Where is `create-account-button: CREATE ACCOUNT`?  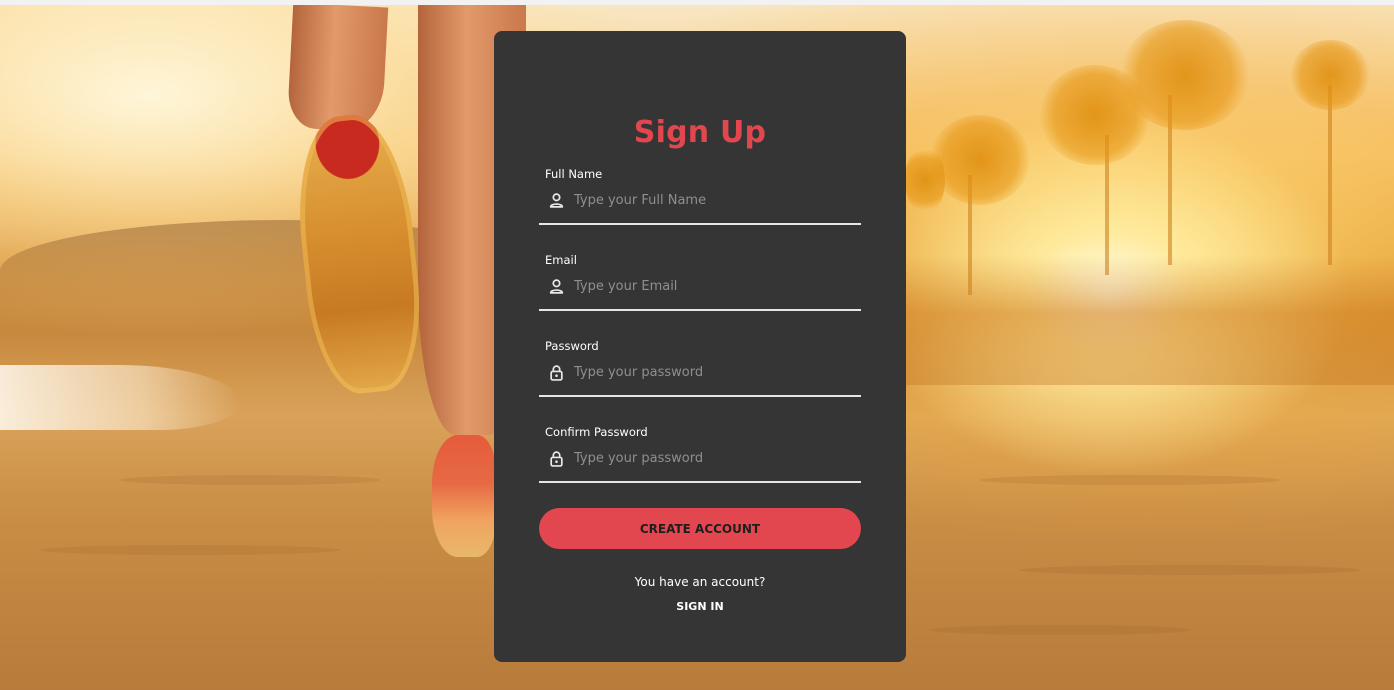 create-account-button: CREATE ACCOUNT is located at coordinates (700, 528).